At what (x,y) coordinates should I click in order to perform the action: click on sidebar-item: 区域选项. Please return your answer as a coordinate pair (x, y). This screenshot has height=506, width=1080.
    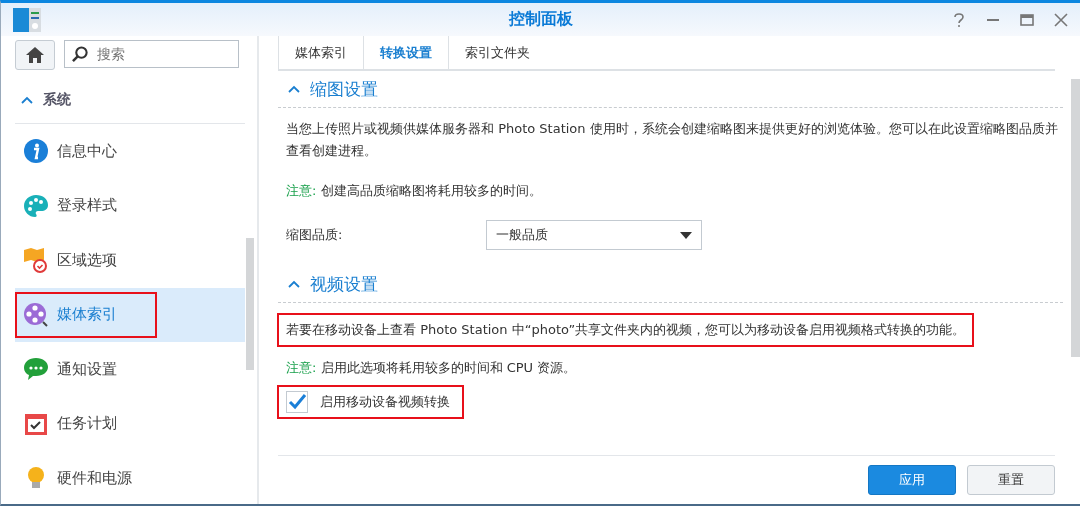
    Looking at the image, I should click on (130, 260).